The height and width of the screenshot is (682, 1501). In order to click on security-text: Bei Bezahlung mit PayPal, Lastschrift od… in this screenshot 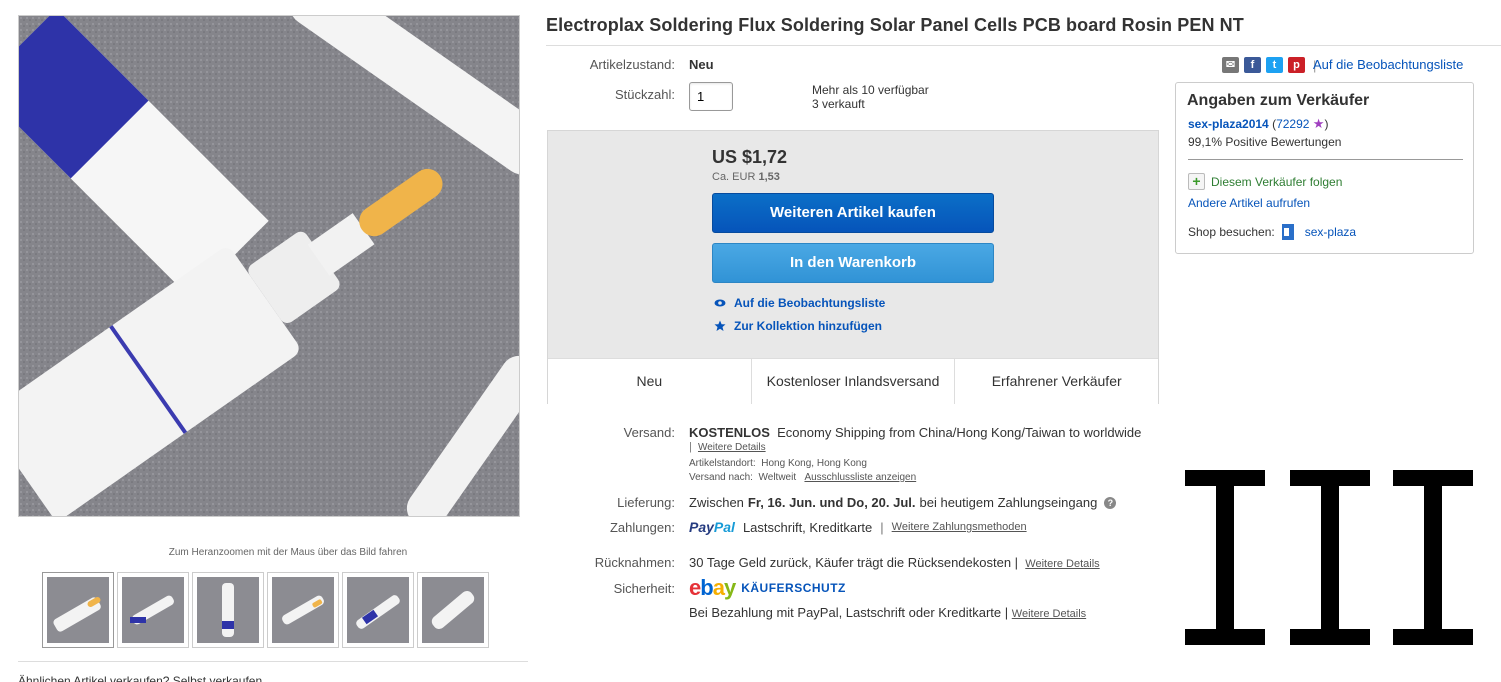, I will do `click(845, 612)`.